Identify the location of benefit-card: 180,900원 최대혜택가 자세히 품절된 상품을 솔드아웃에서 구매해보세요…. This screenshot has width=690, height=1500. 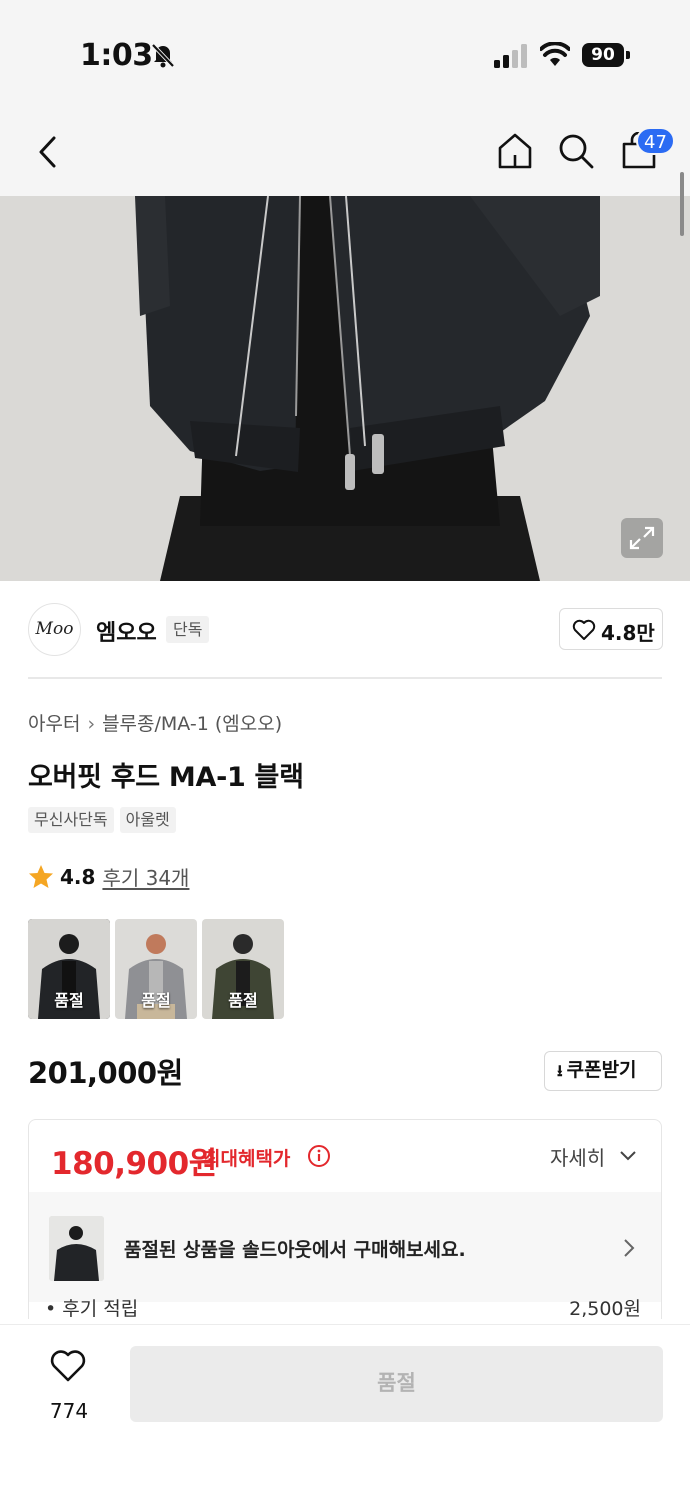
(345, 1219).